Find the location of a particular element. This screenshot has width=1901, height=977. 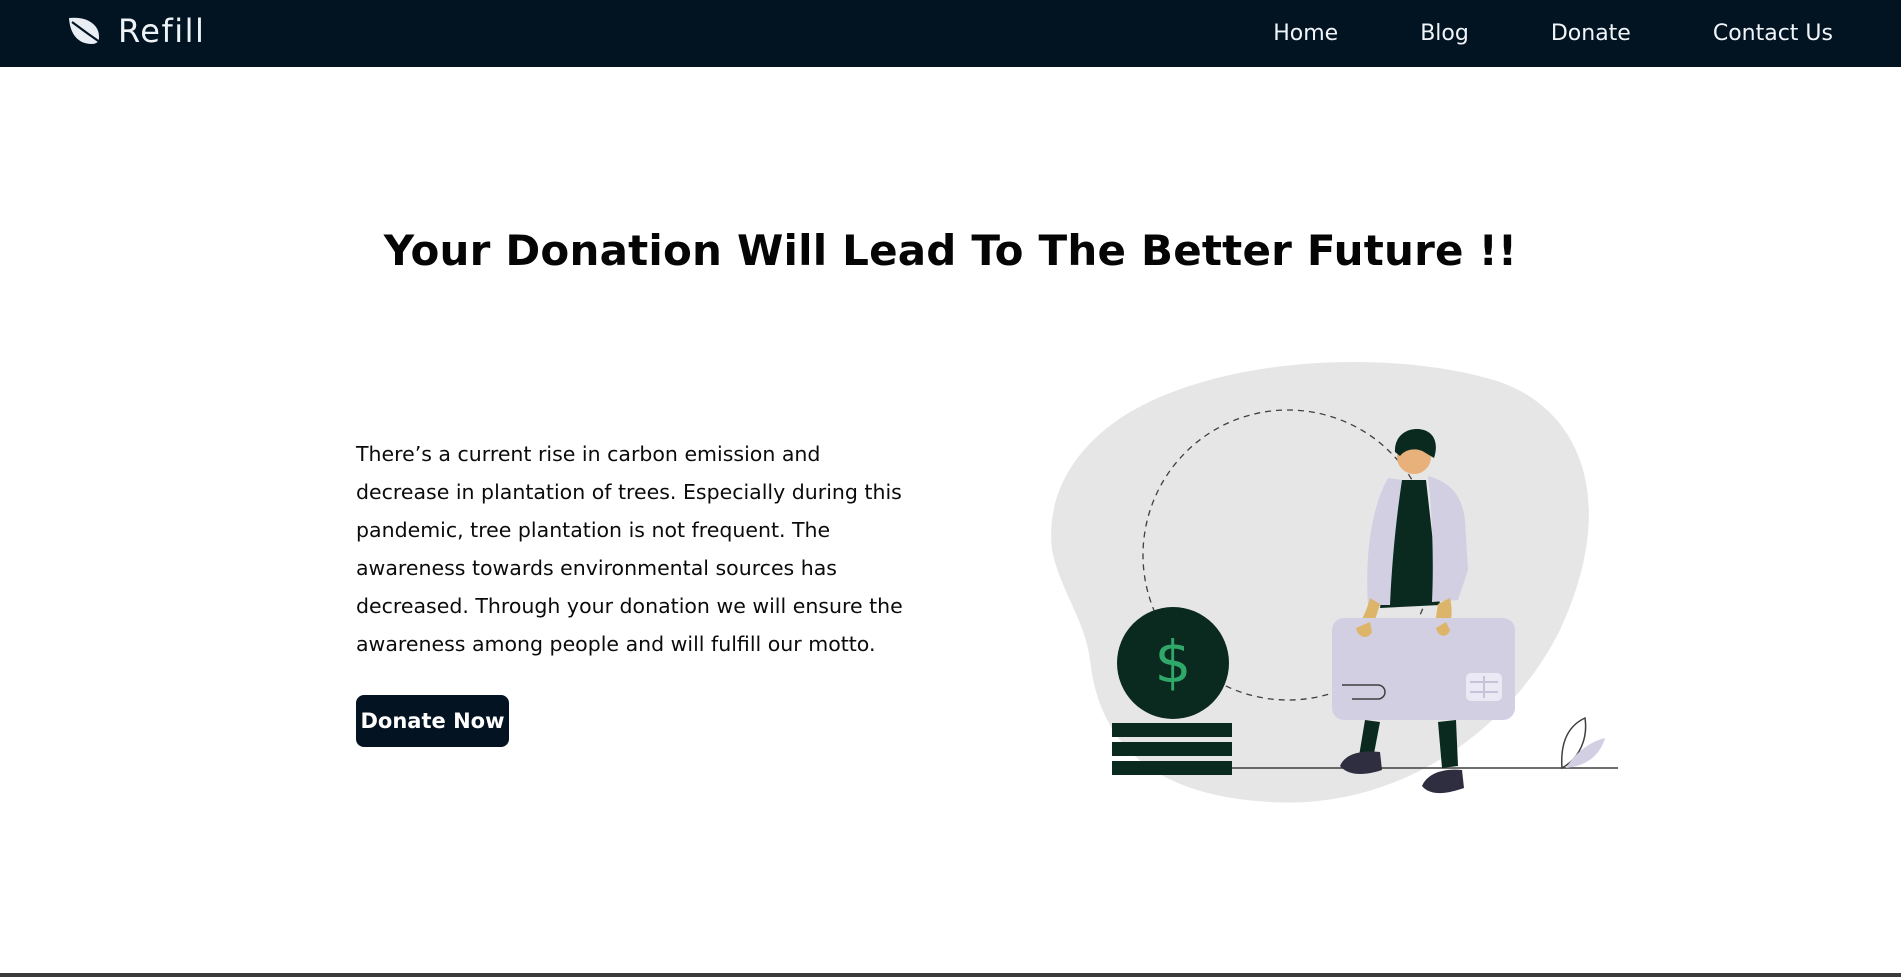

page-bottom-border is located at coordinates (950, 975).